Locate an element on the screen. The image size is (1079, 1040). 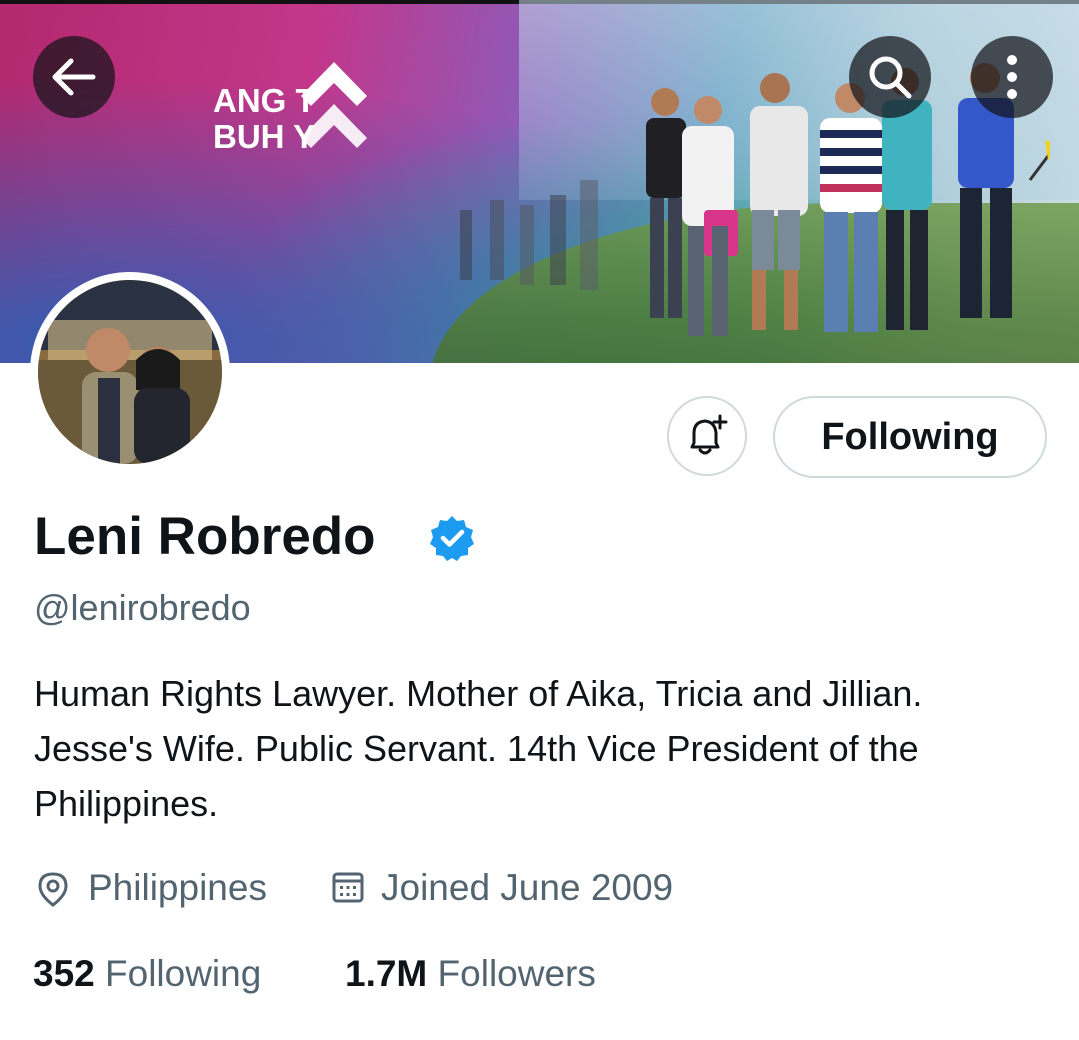
followers-stat: 1.7M Followers is located at coordinates (470, 974).